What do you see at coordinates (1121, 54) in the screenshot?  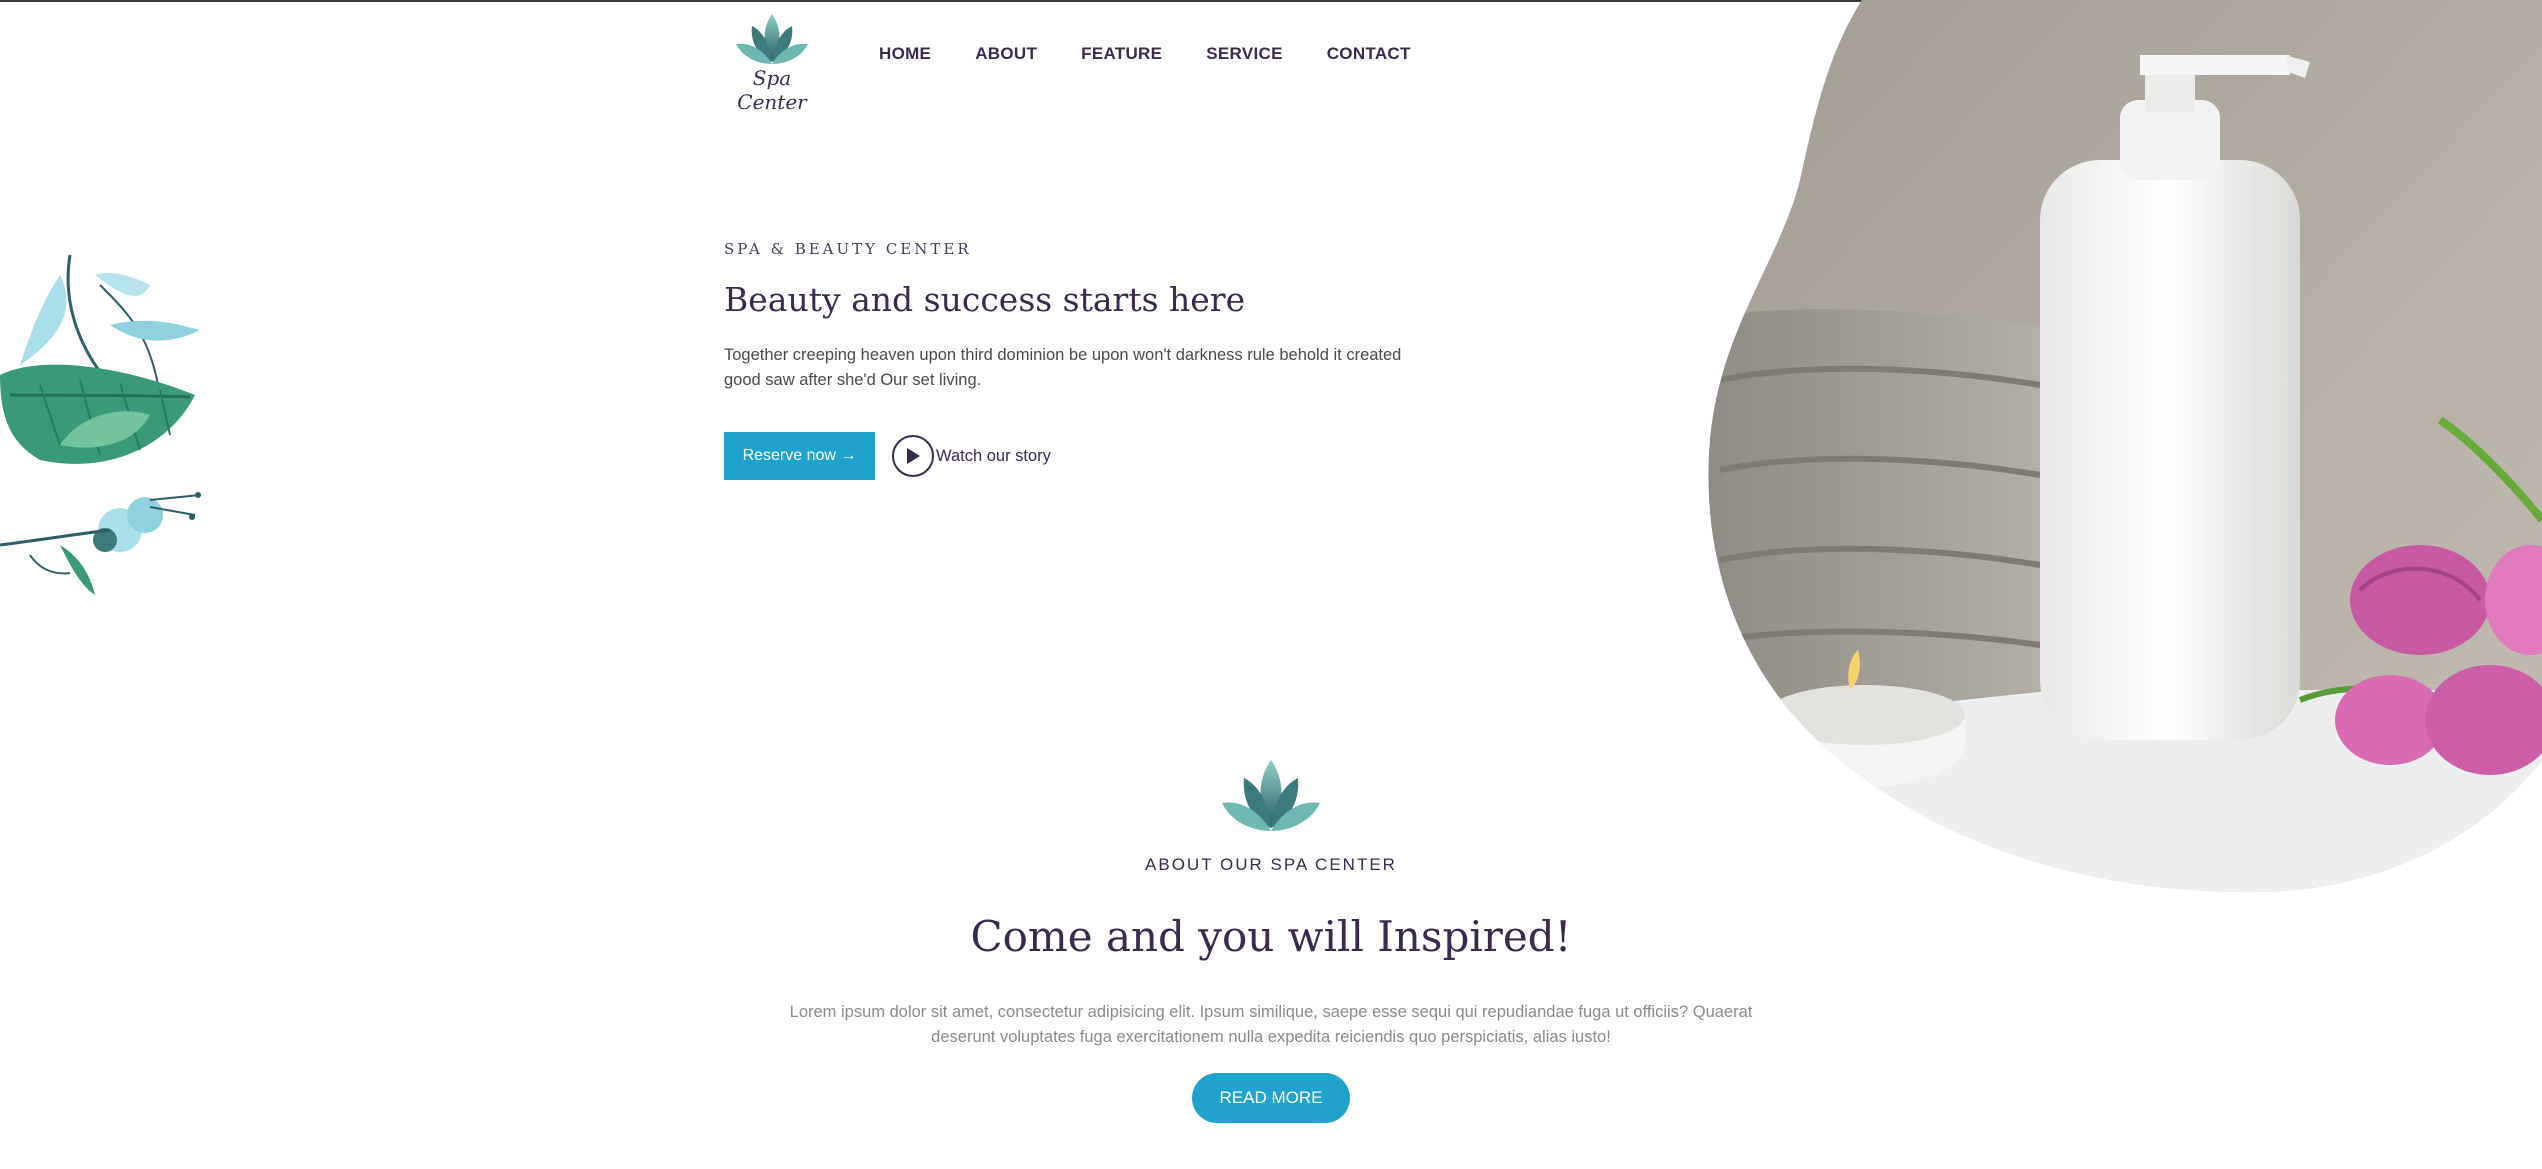 I see `nav-feature: FEATURE` at bounding box center [1121, 54].